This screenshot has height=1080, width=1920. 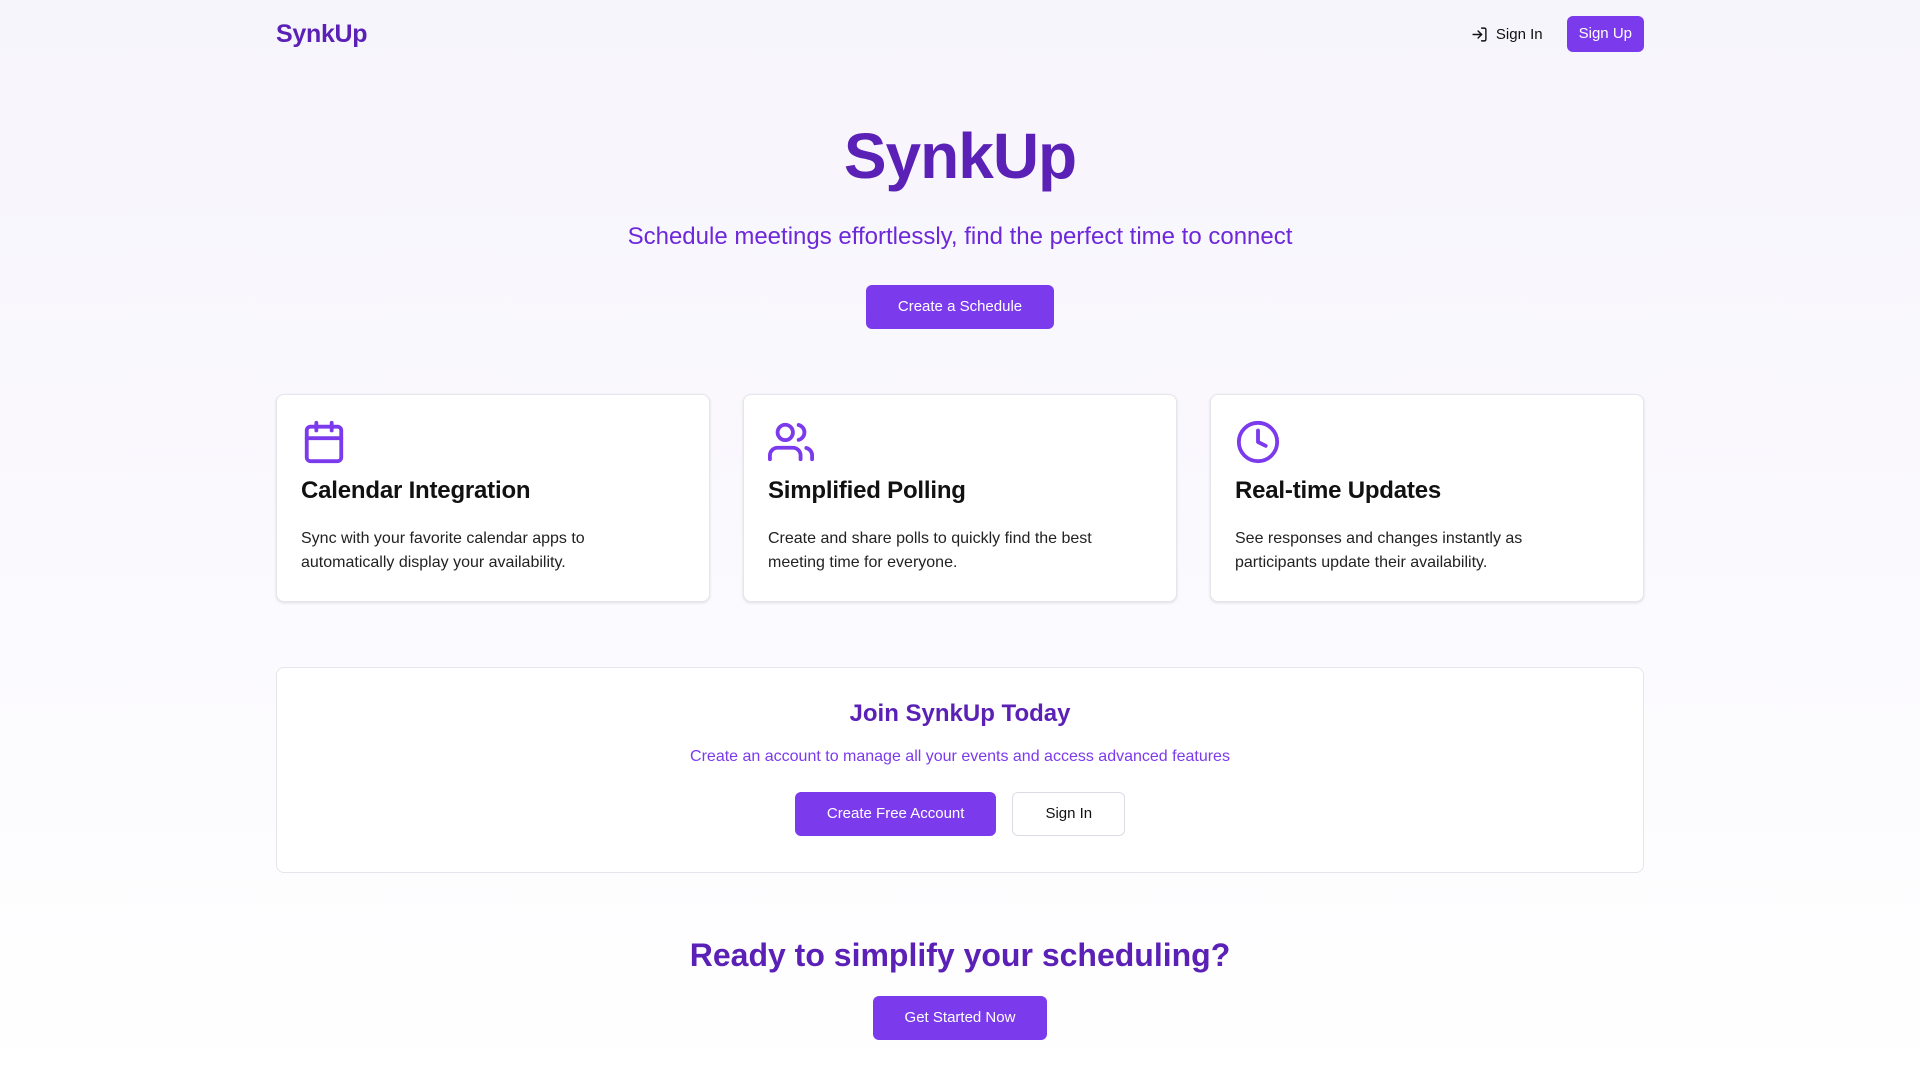 I want to click on nav-sign-in-label: Sign In, so click(x=1519, y=34).